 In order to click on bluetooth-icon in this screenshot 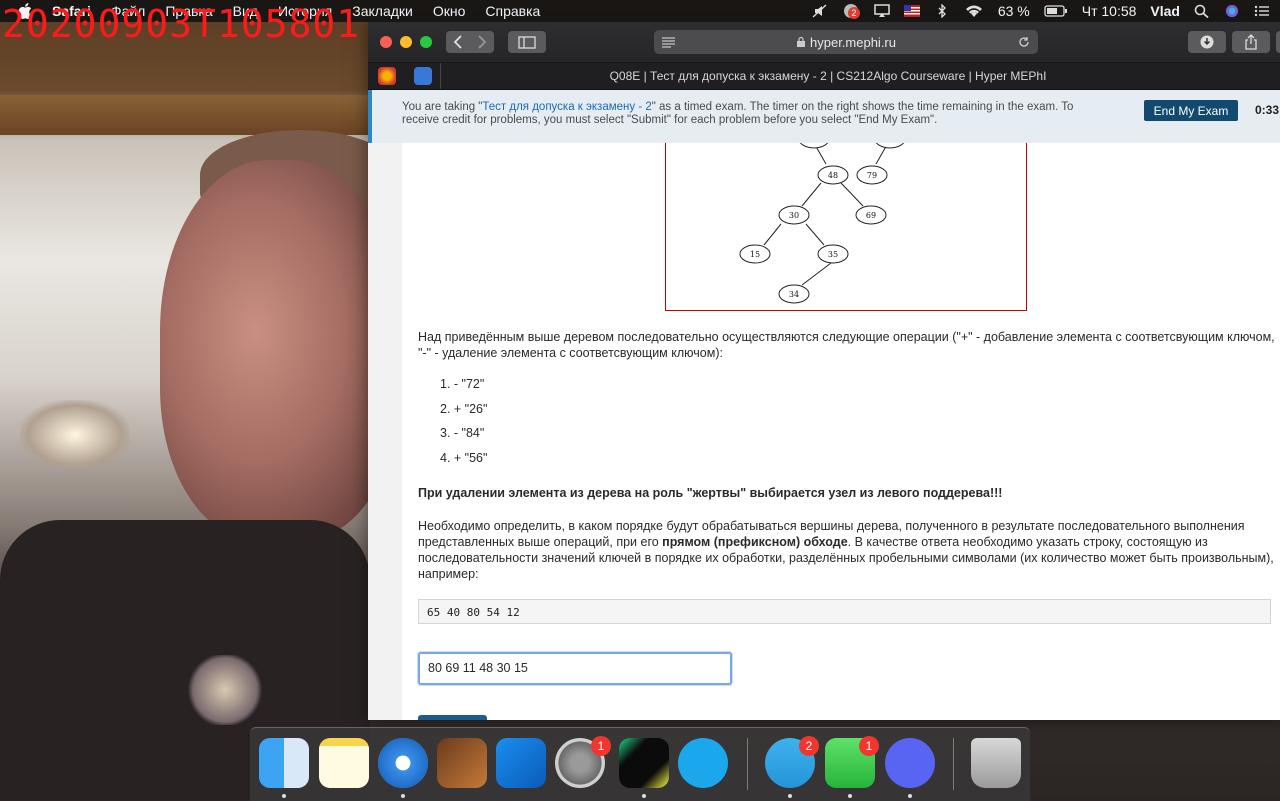, I will do `click(942, 11)`.